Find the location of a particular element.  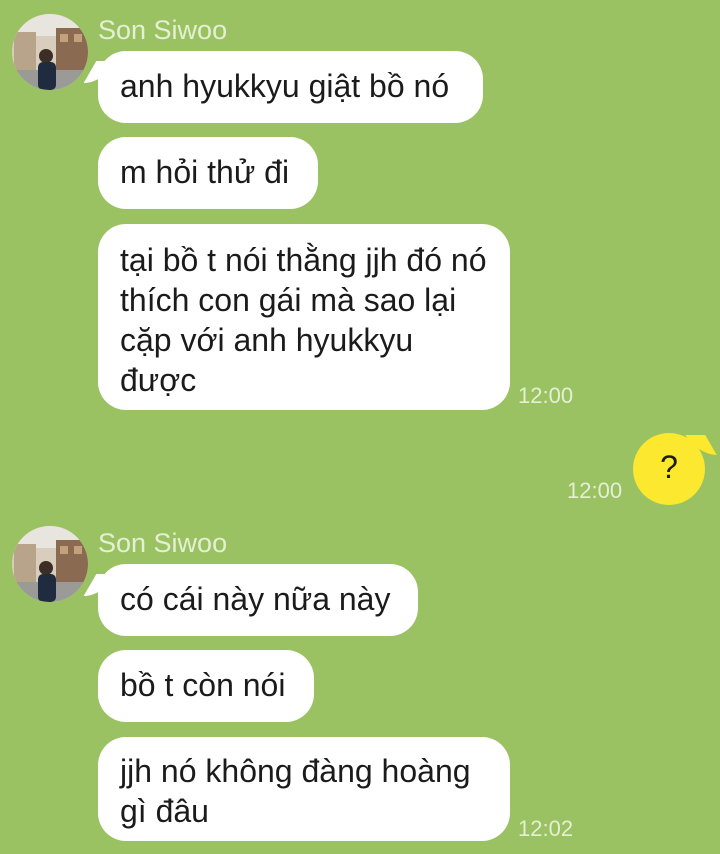

outgoing-message: ? is located at coordinates (669, 469).